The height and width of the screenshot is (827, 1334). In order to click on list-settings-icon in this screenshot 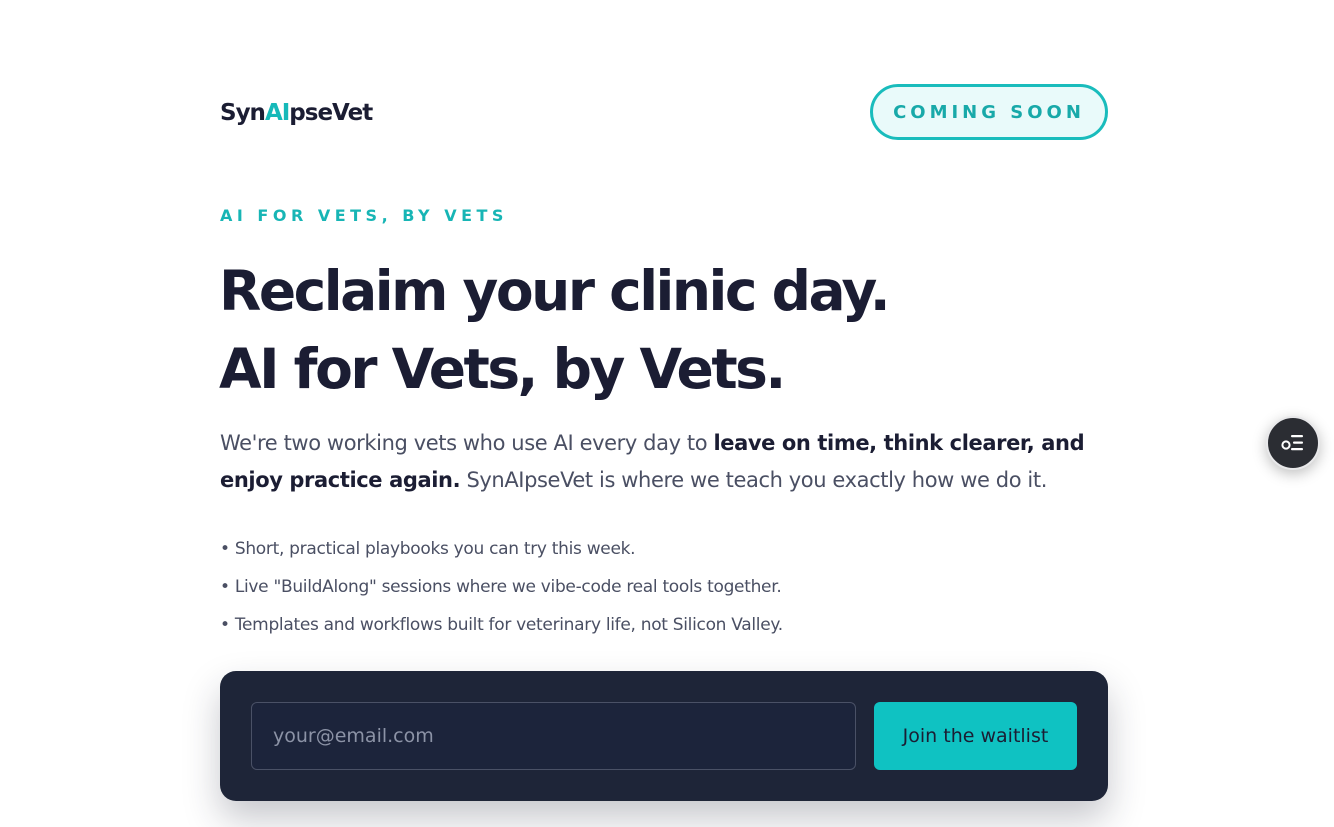, I will do `click(1292, 443)`.